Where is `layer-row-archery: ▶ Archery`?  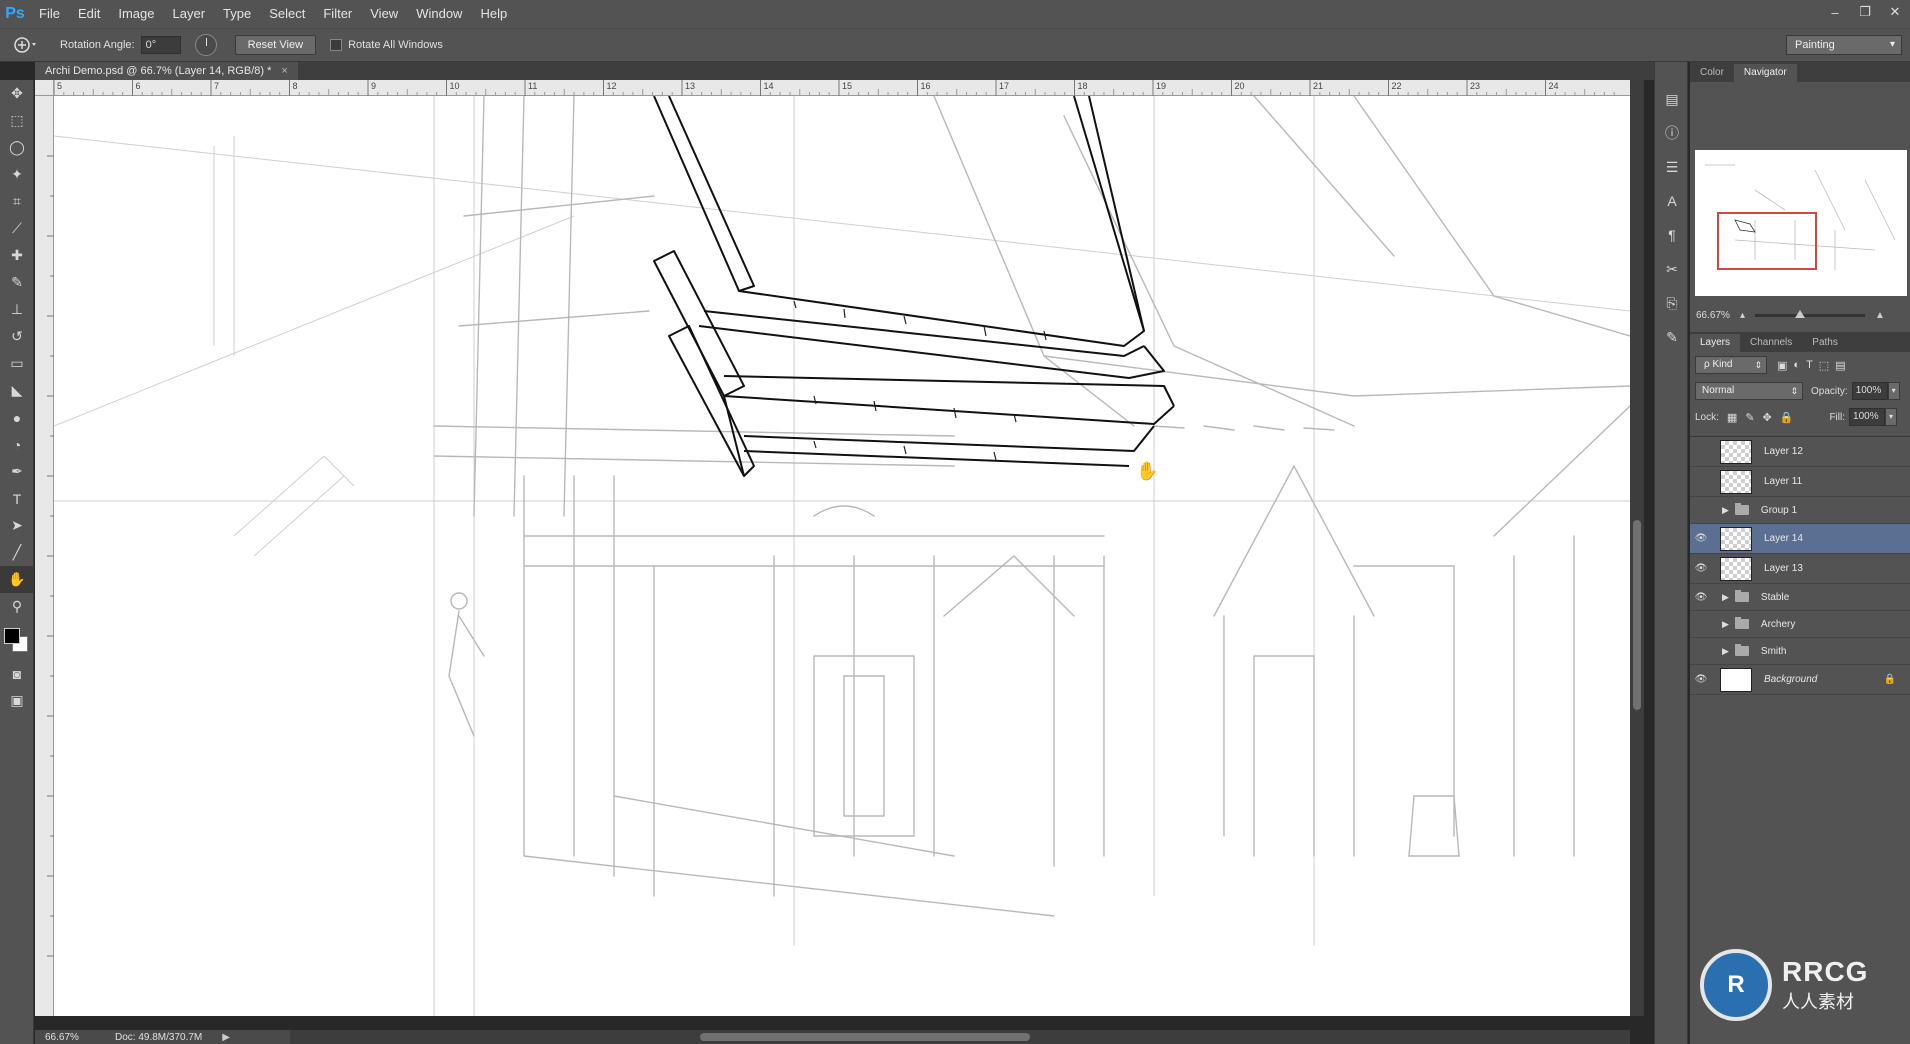
layer-row-archery: ▶ Archery is located at coordinates (1800, 624).